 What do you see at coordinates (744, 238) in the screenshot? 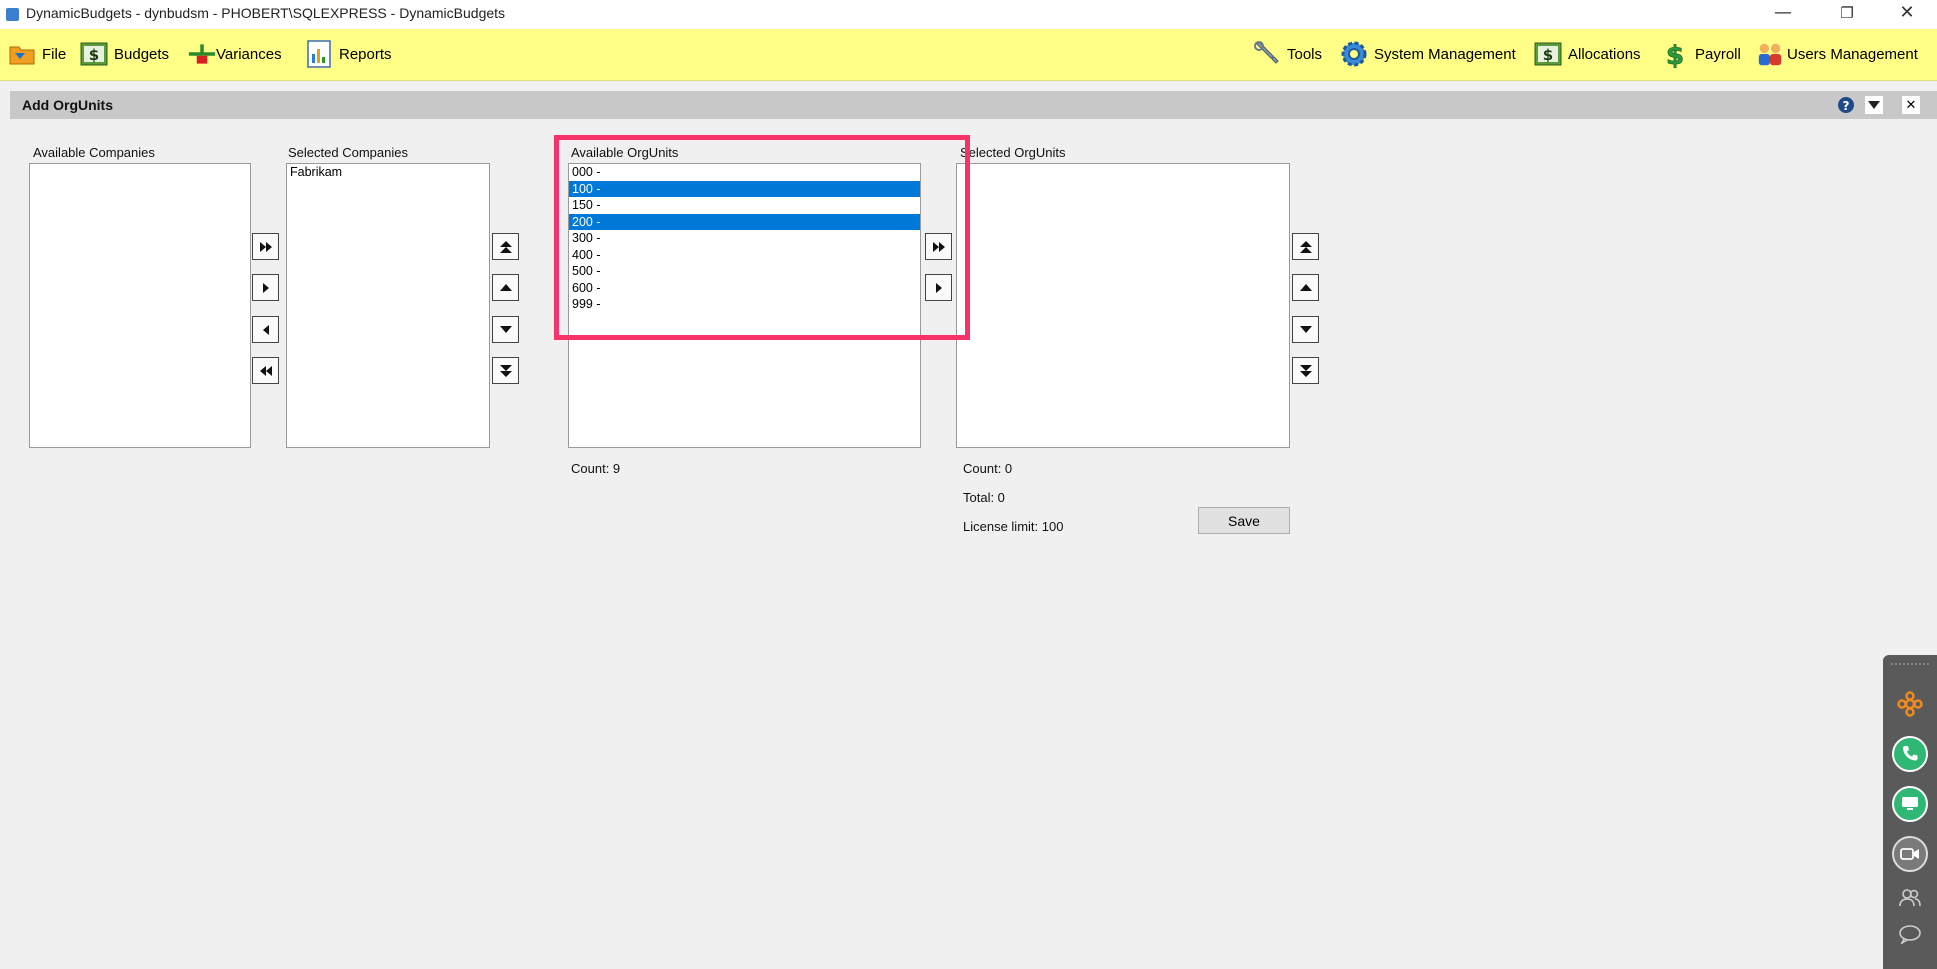
I see `list-item: 300 -` at bounding box center [744, 238].